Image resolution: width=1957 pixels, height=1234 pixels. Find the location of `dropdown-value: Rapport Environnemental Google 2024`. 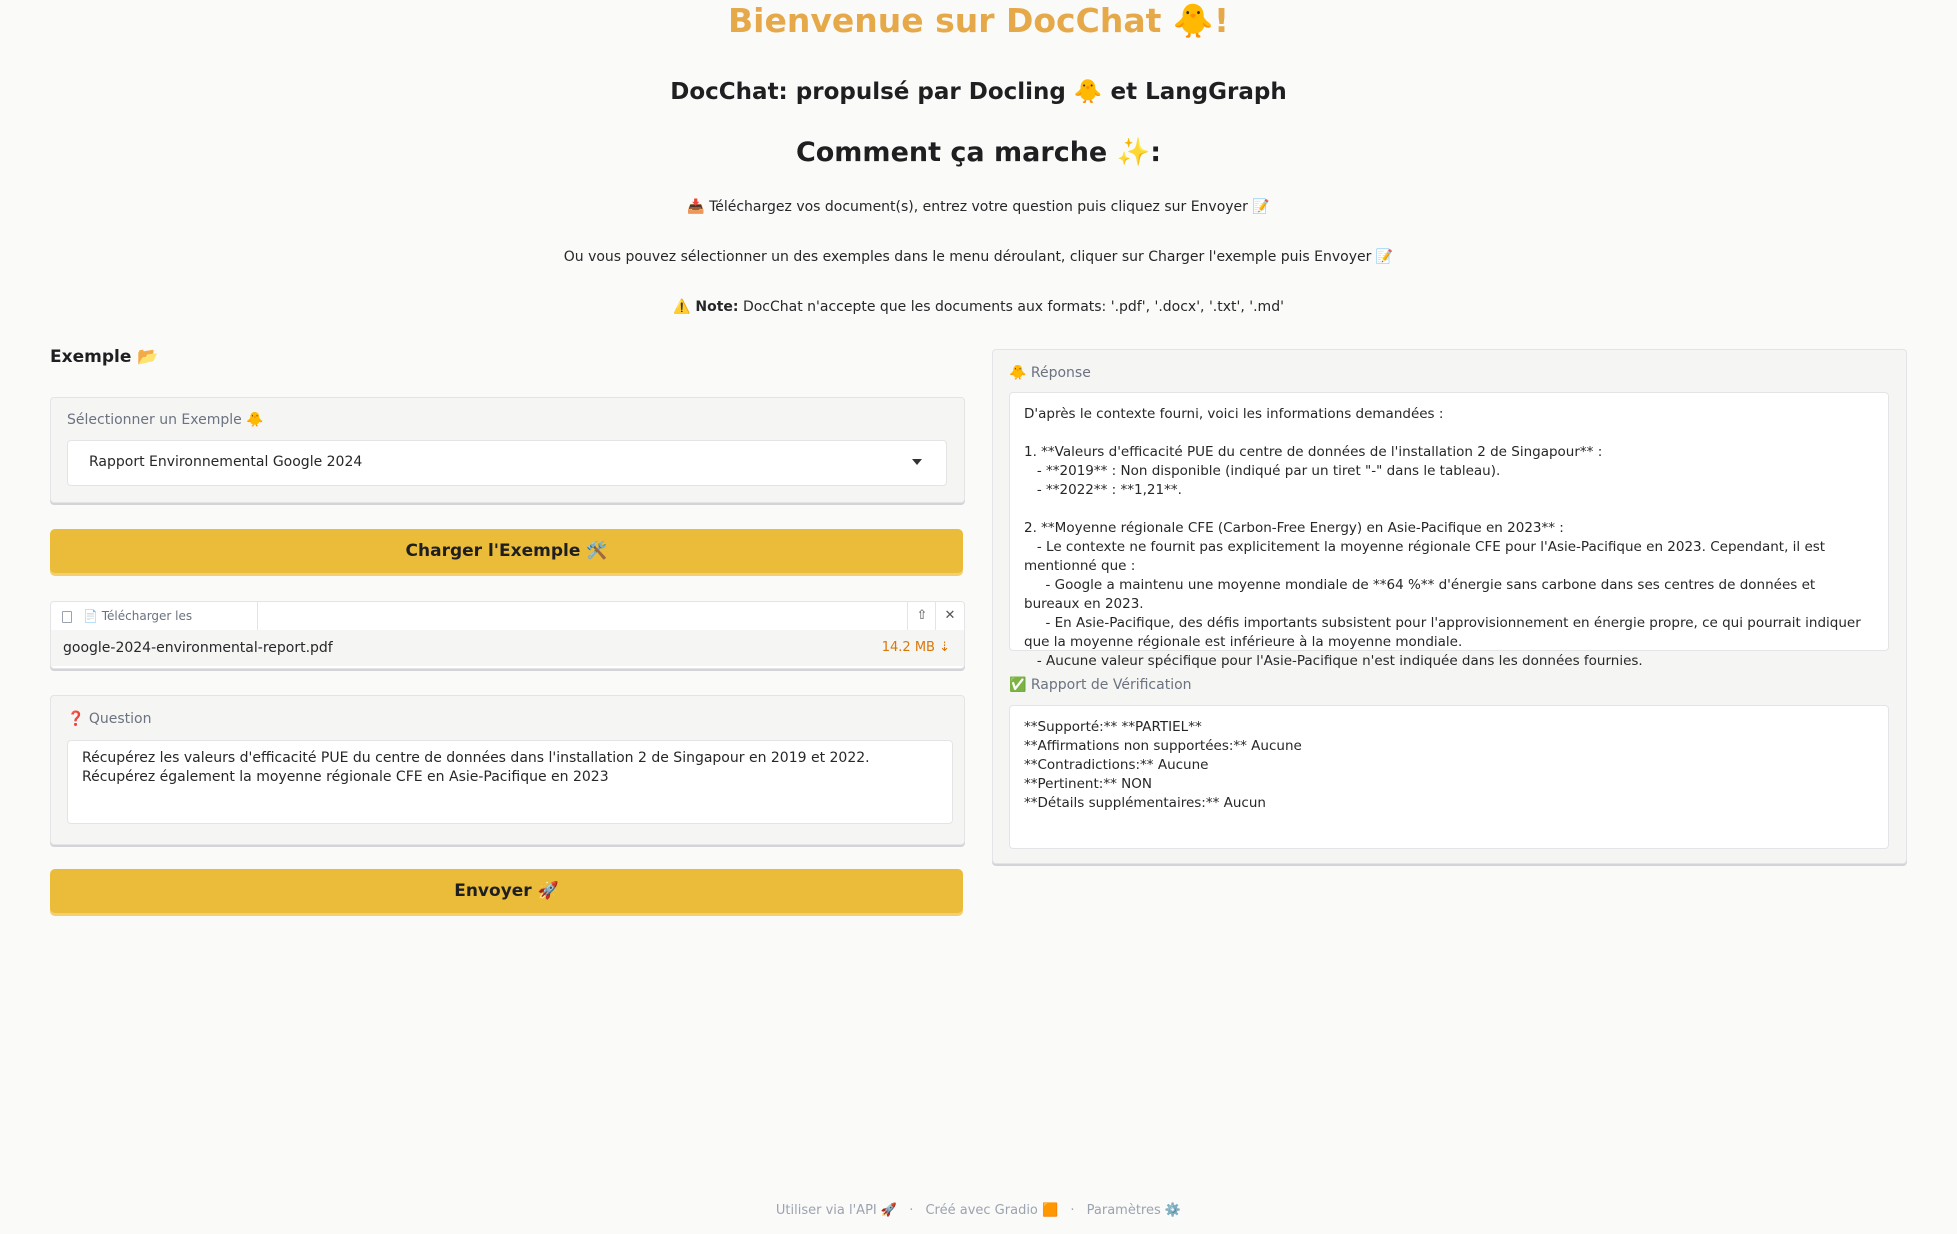

dropdown-value: Rapport Environnemental Google 2024 is located at coordinates (226, 462).